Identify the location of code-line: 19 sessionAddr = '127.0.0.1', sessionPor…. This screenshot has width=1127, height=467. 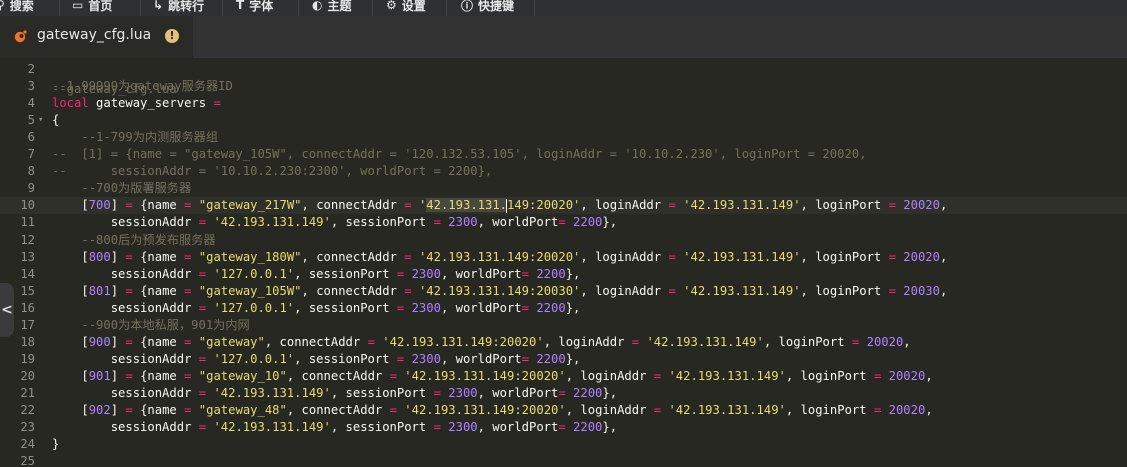
(563, 359).